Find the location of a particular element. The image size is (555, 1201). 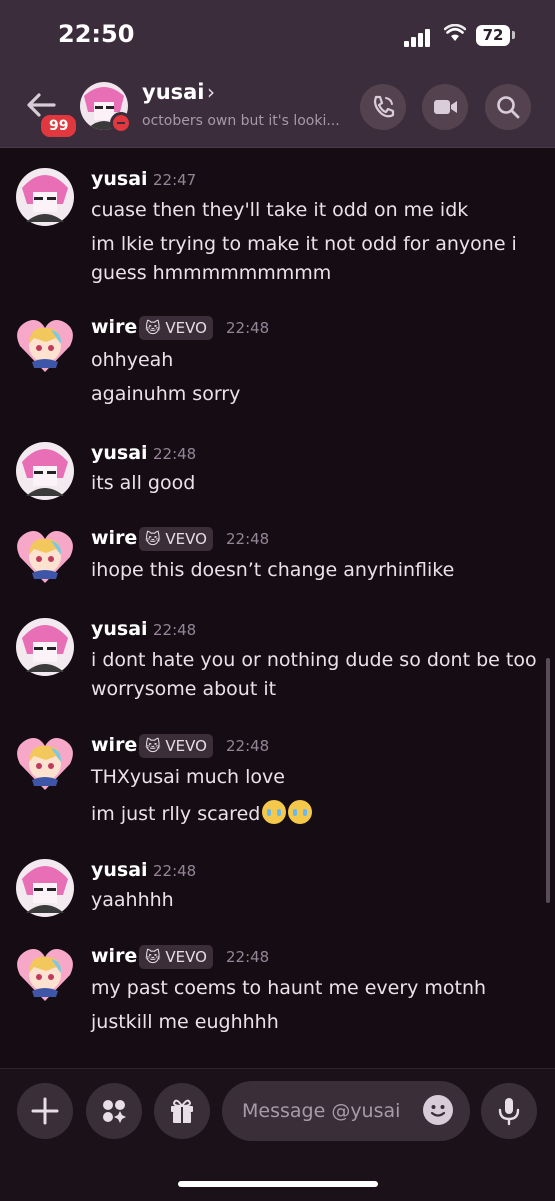

message-text-span: im just rlly scared is located at coordinates (176, 814).